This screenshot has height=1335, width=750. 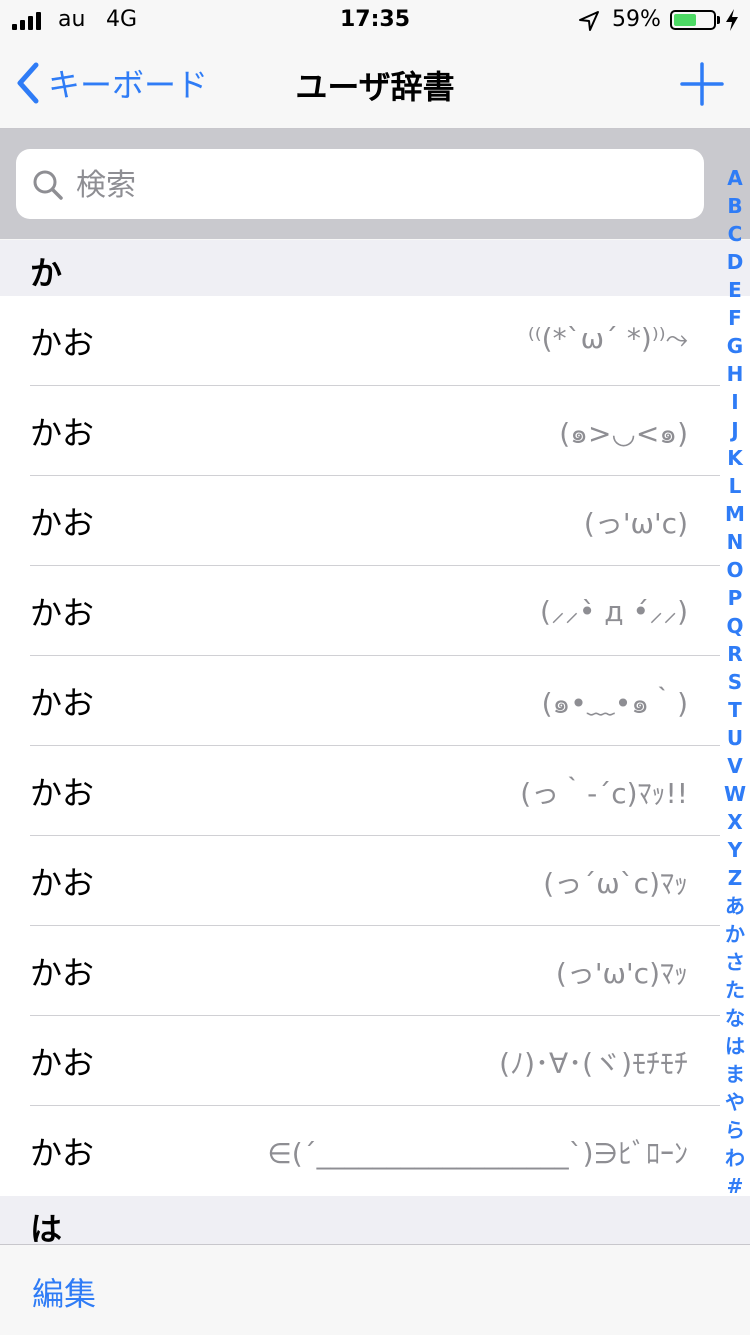 What do you see at coordinates (735, 906) in the screenshot?
I see `index-item: あ` at bounding box center [735, 906].